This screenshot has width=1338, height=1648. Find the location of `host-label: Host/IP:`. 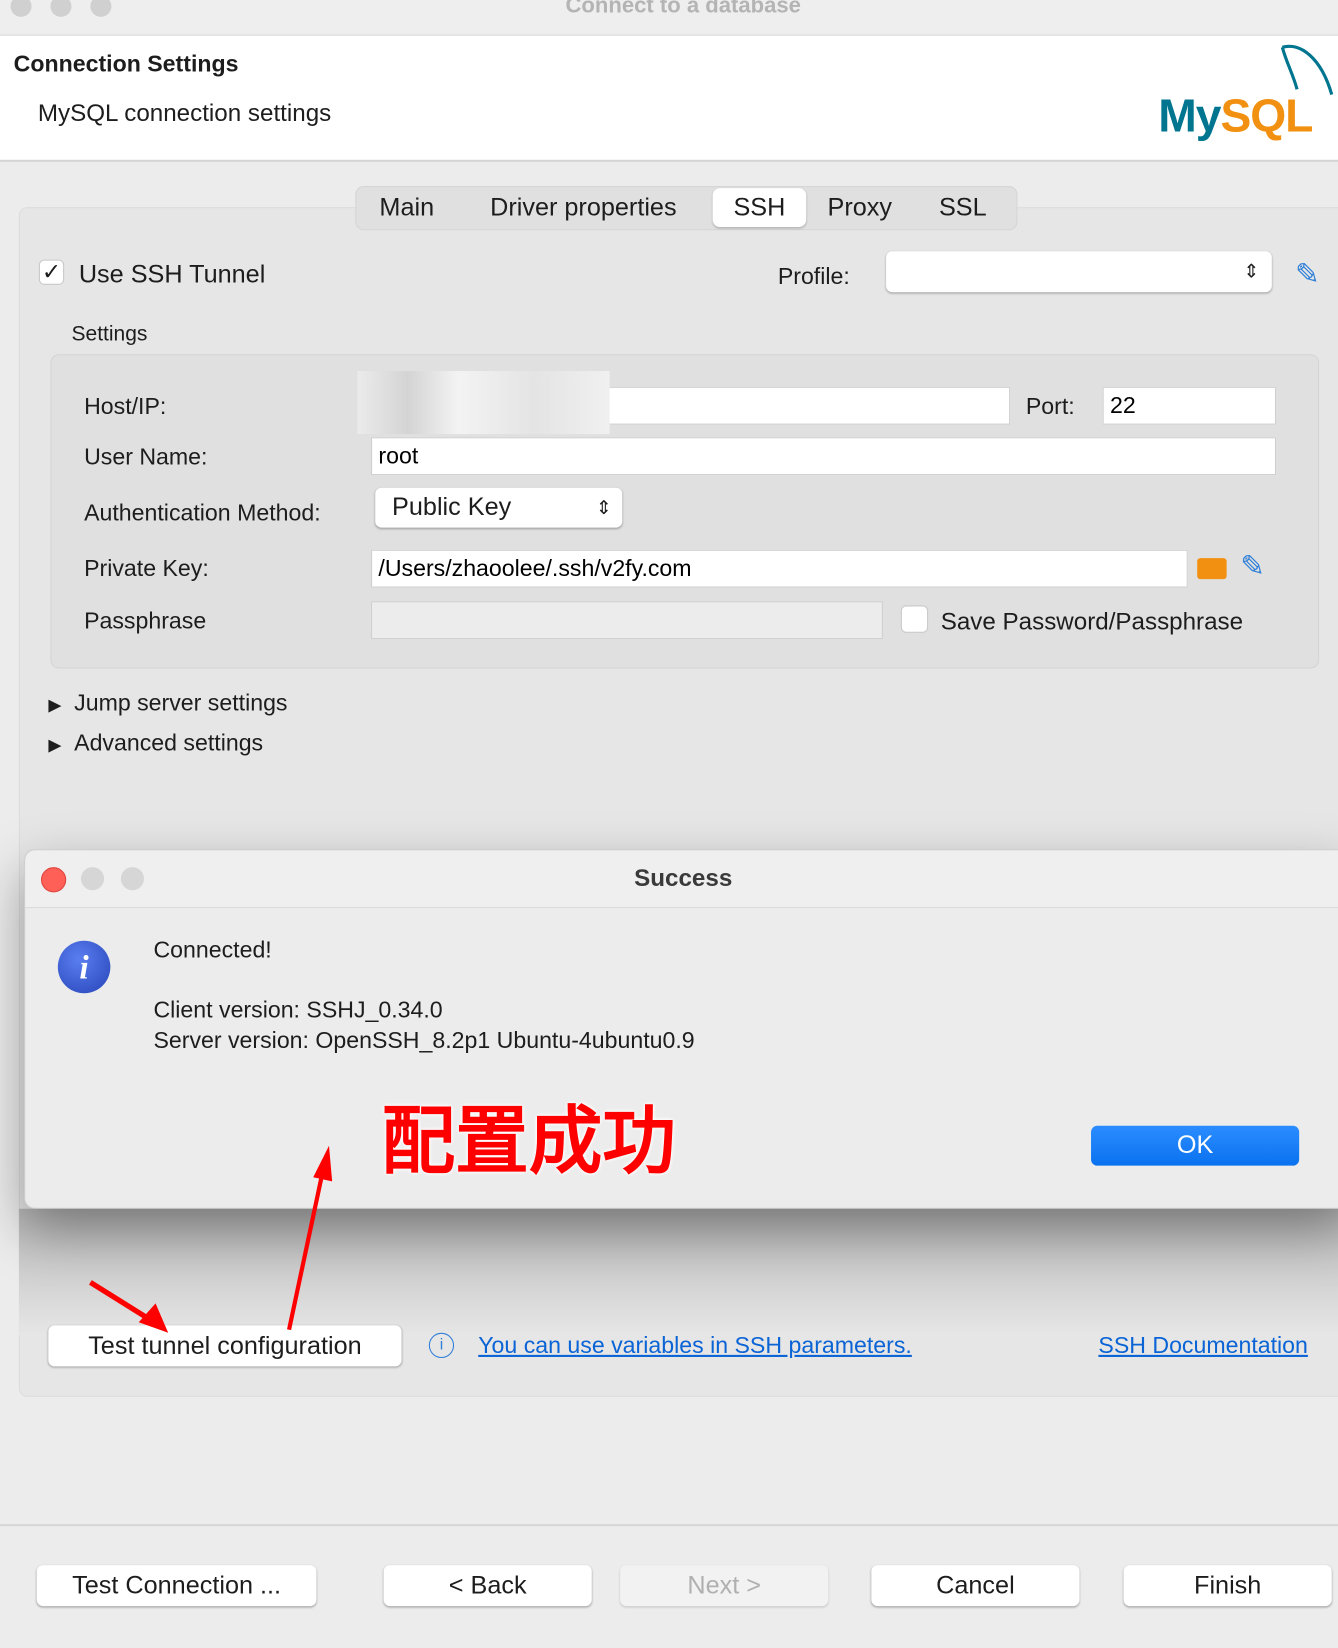

host-label: Host/IP: is located at coordinates (125, 406).